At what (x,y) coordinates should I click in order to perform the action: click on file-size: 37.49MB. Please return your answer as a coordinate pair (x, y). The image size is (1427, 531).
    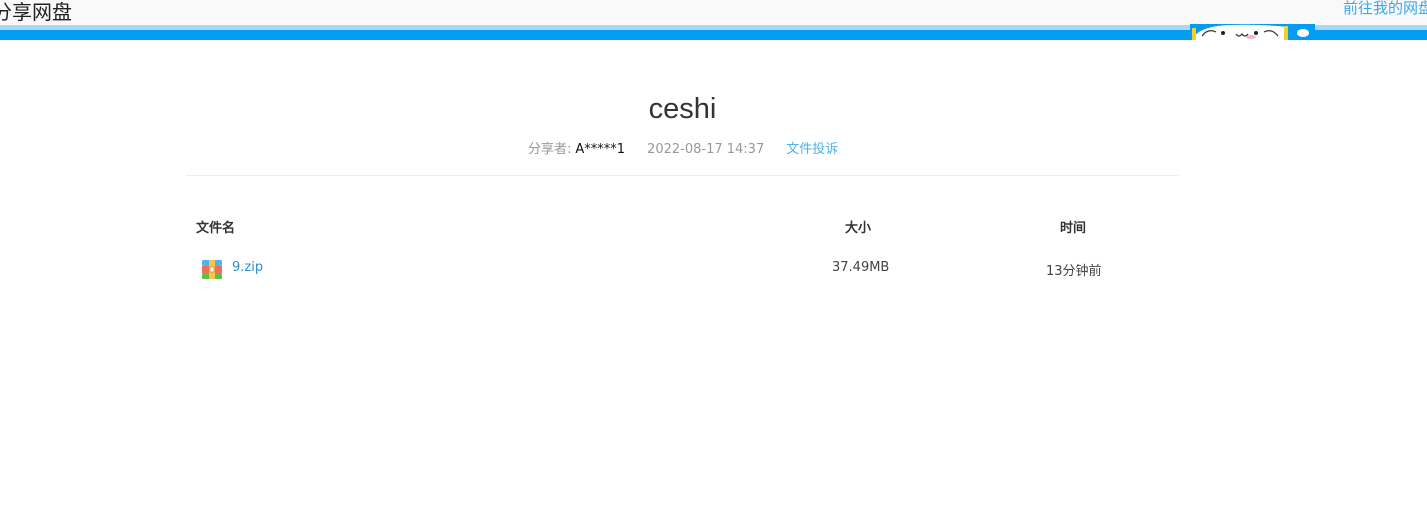
    Looking at the image, I should click on (861, 267).